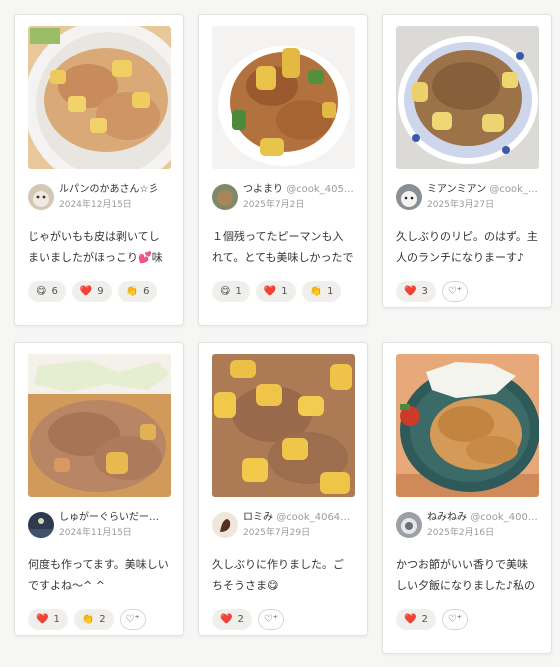 The width and height of the screenshot is (560, 667). I want to click on reaction-heart-button: ❤️ 9, so click(91, 291).